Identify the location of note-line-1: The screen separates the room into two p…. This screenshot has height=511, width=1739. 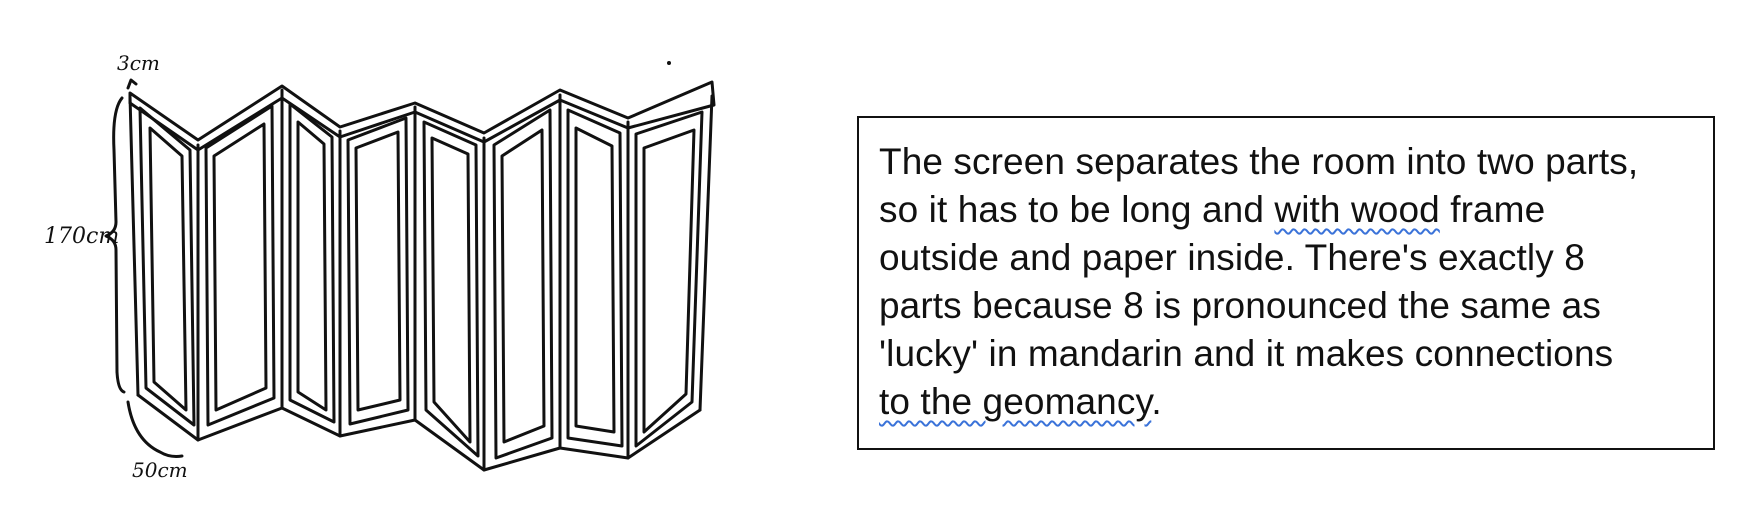
(1259, 161).